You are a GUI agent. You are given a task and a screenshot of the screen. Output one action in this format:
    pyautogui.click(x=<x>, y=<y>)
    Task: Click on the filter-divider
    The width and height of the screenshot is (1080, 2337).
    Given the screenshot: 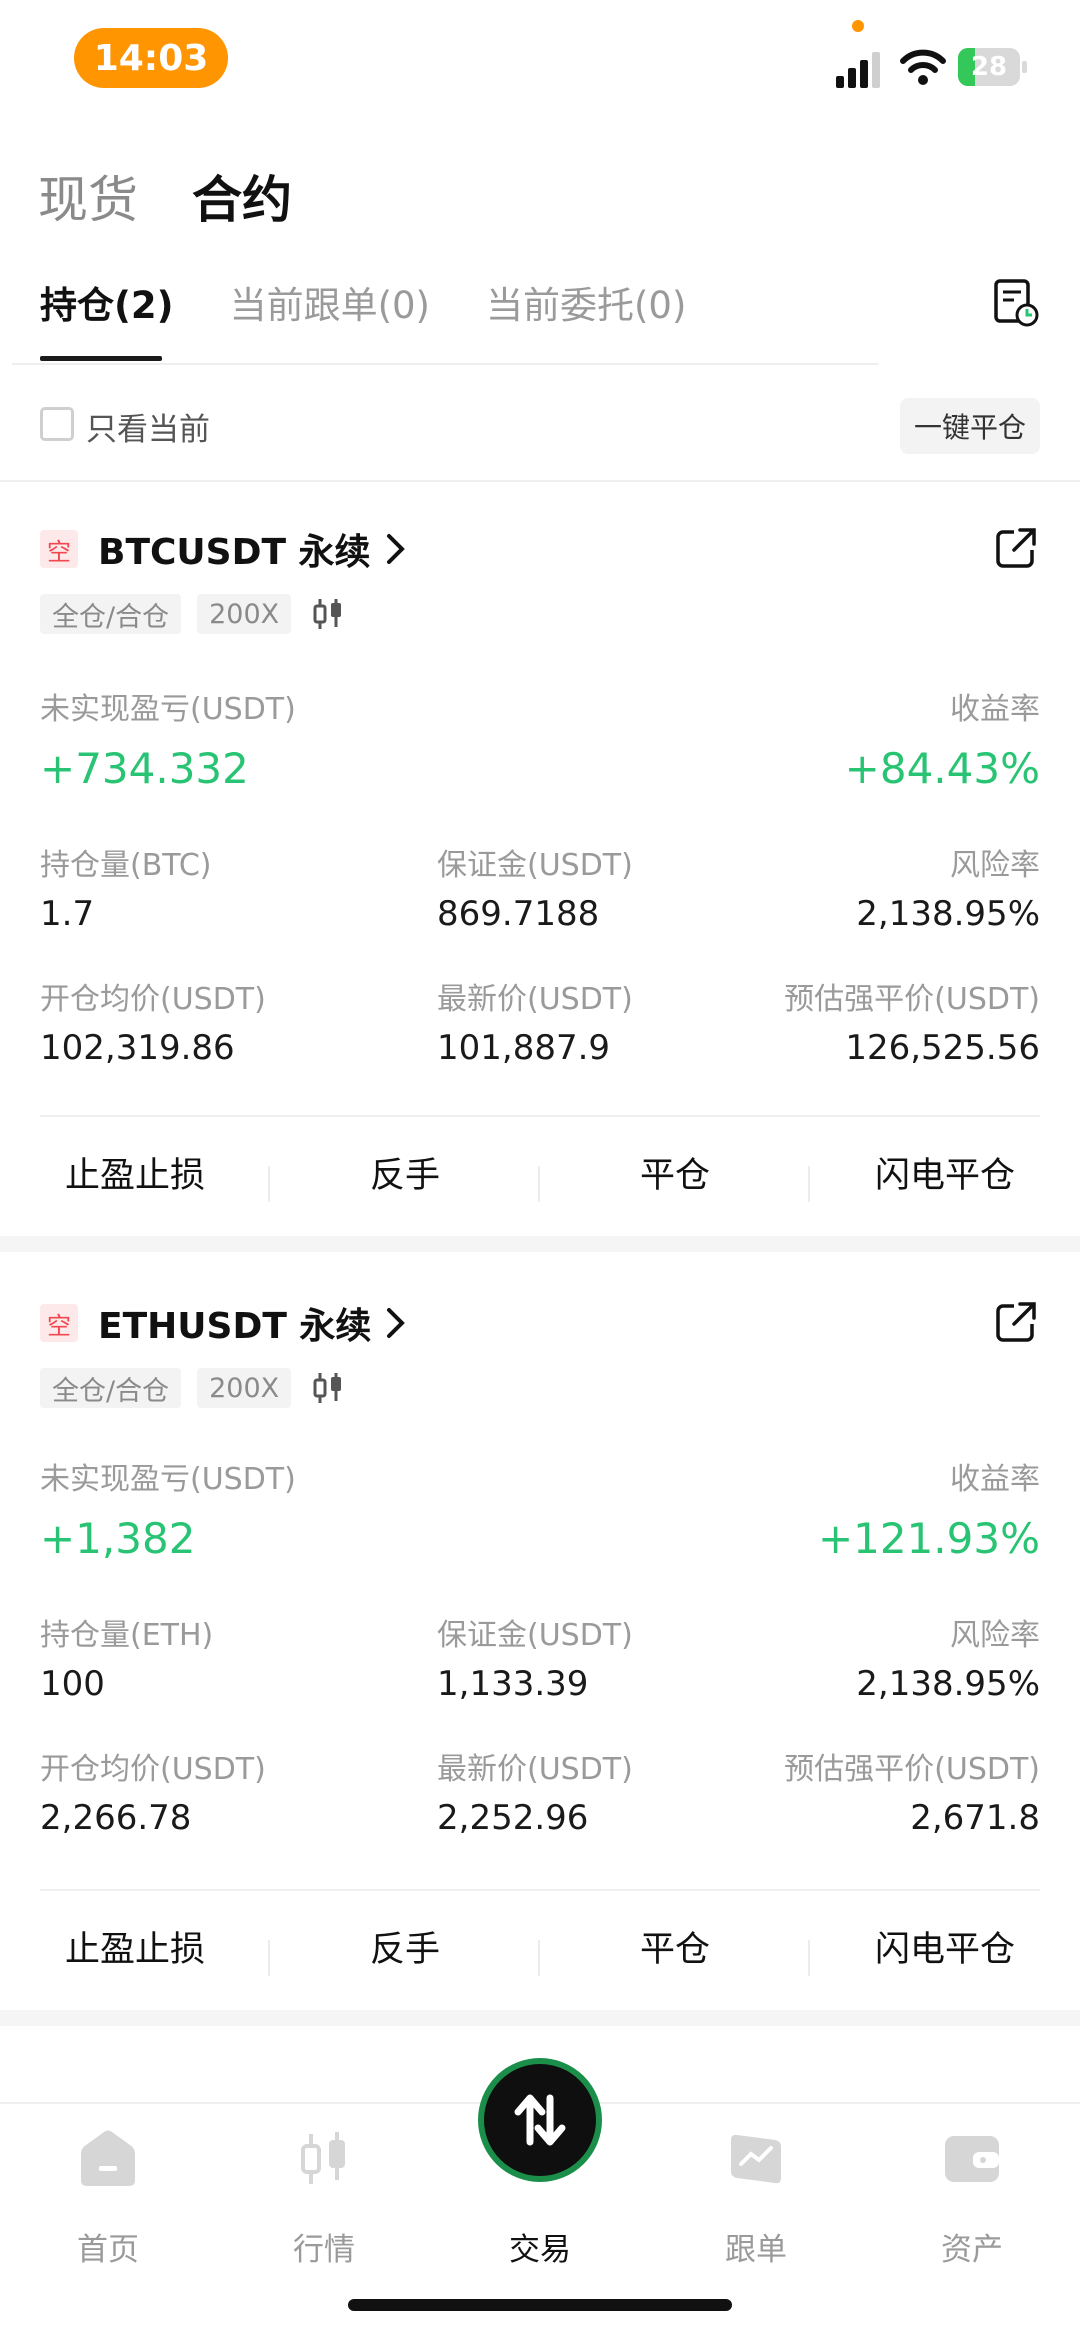 What is the action you would take?
    pyautogui.click(x=540, y=481)
    